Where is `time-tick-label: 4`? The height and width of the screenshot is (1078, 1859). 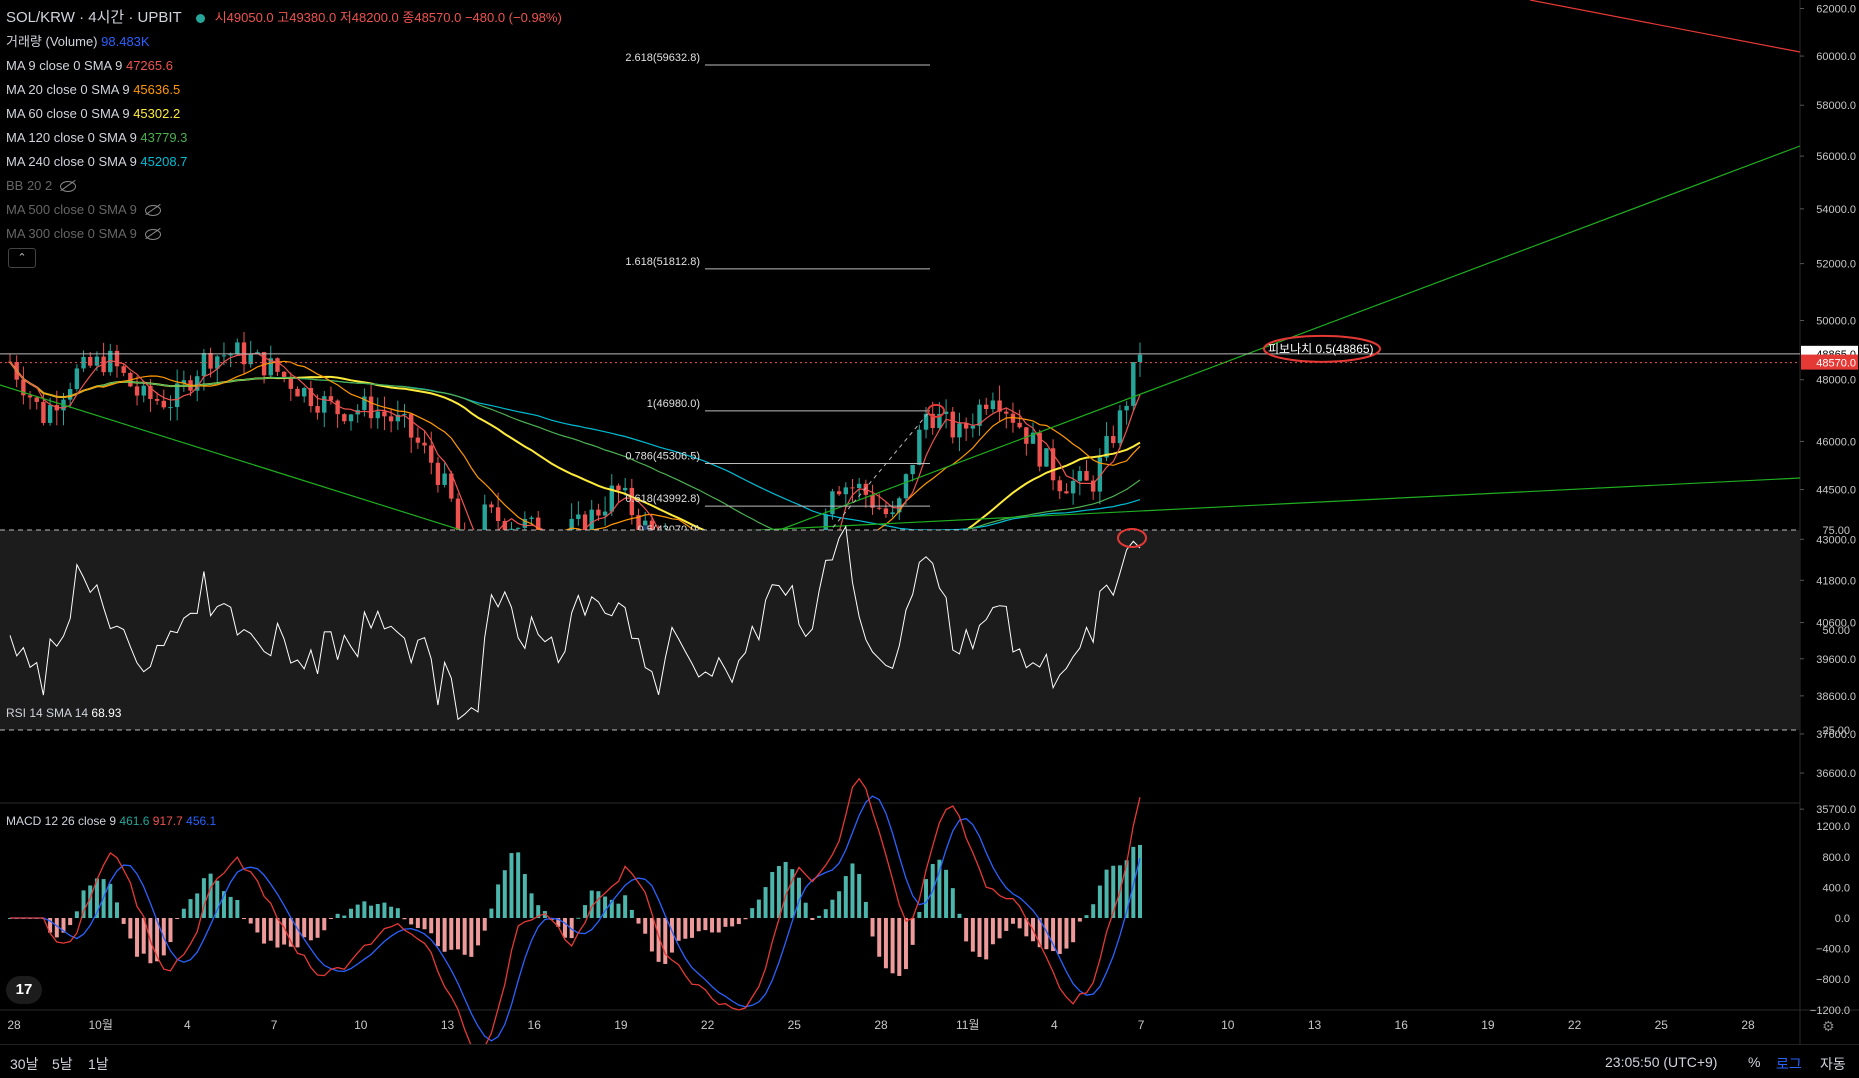 time-tick-label: 4 is located at coordinates (1054, 1025).